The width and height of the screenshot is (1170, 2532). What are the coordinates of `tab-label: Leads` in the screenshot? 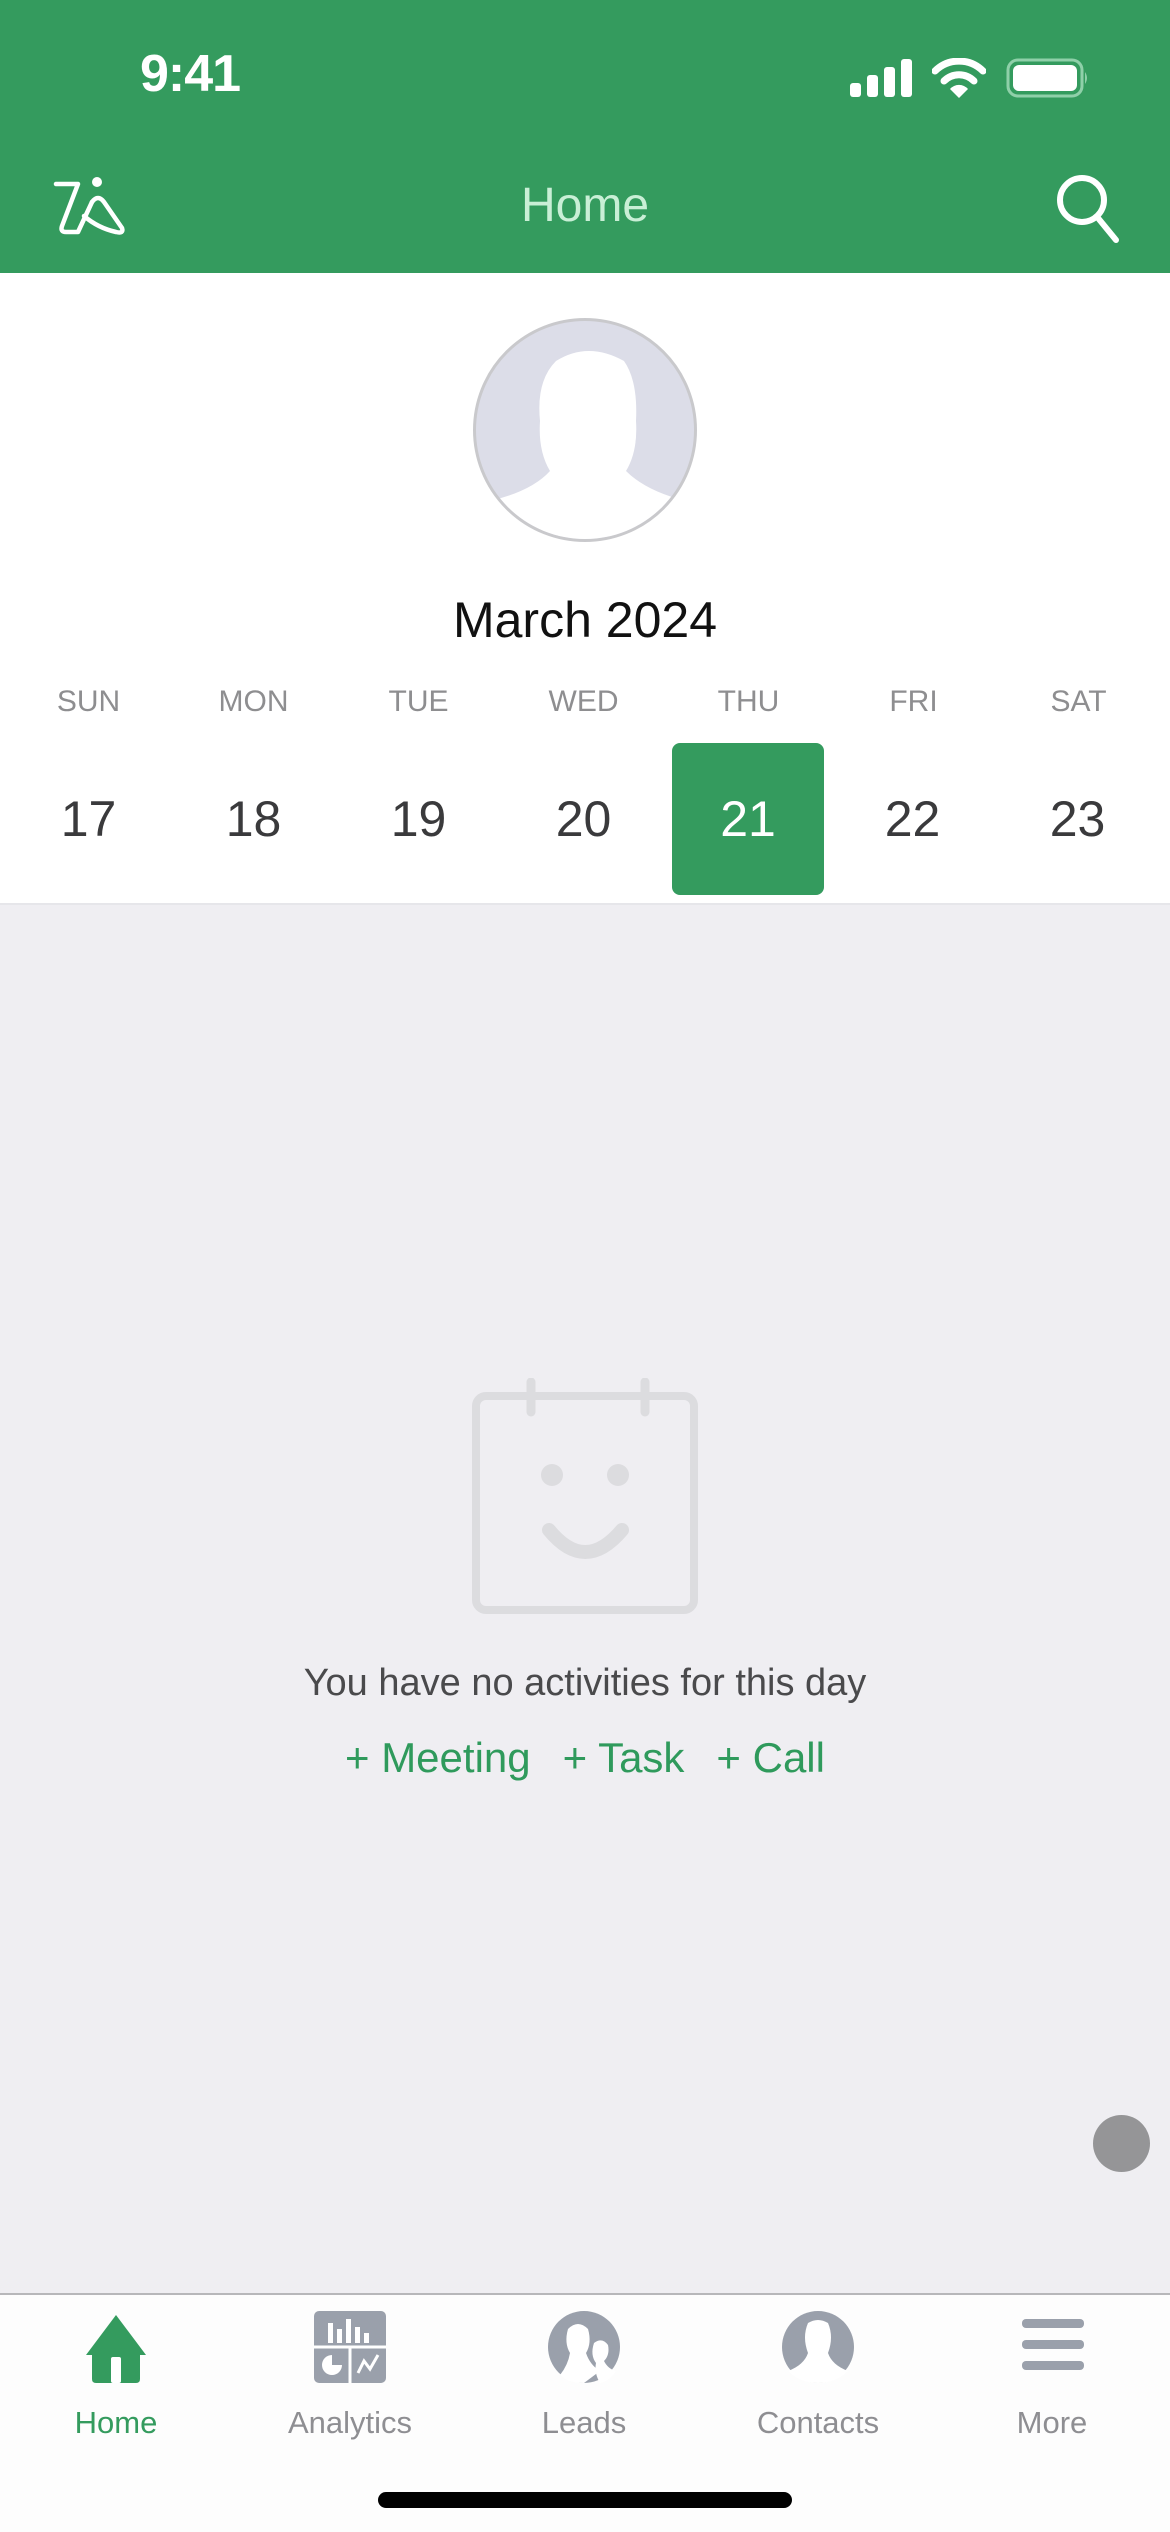 It's located at (584, 2422).